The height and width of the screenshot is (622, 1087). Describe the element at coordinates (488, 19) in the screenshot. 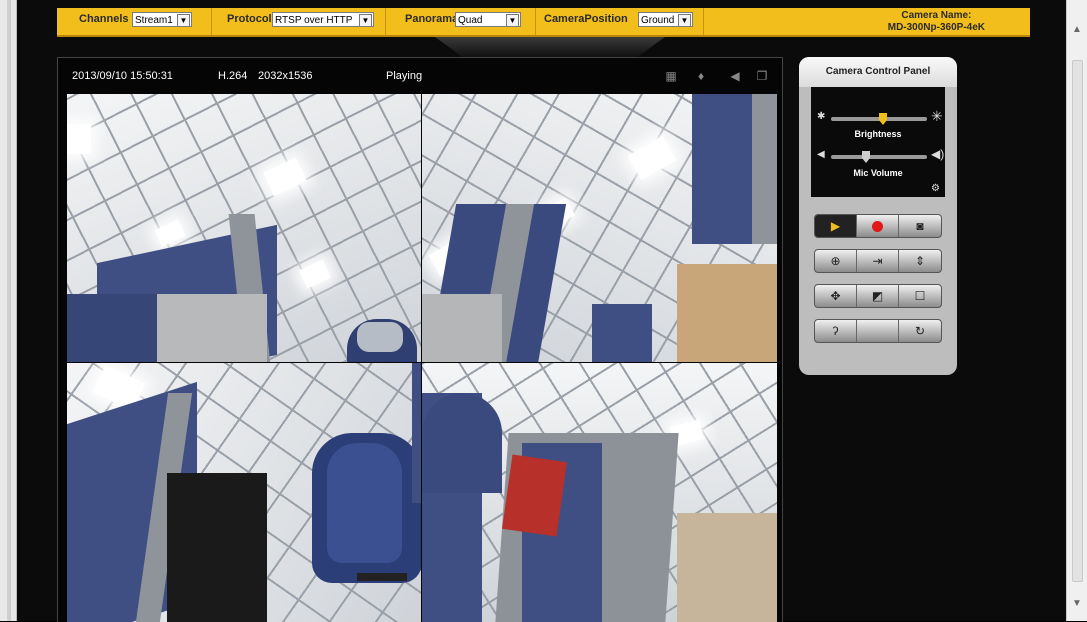

I see `panorama-select: Quad ▼` at that location.